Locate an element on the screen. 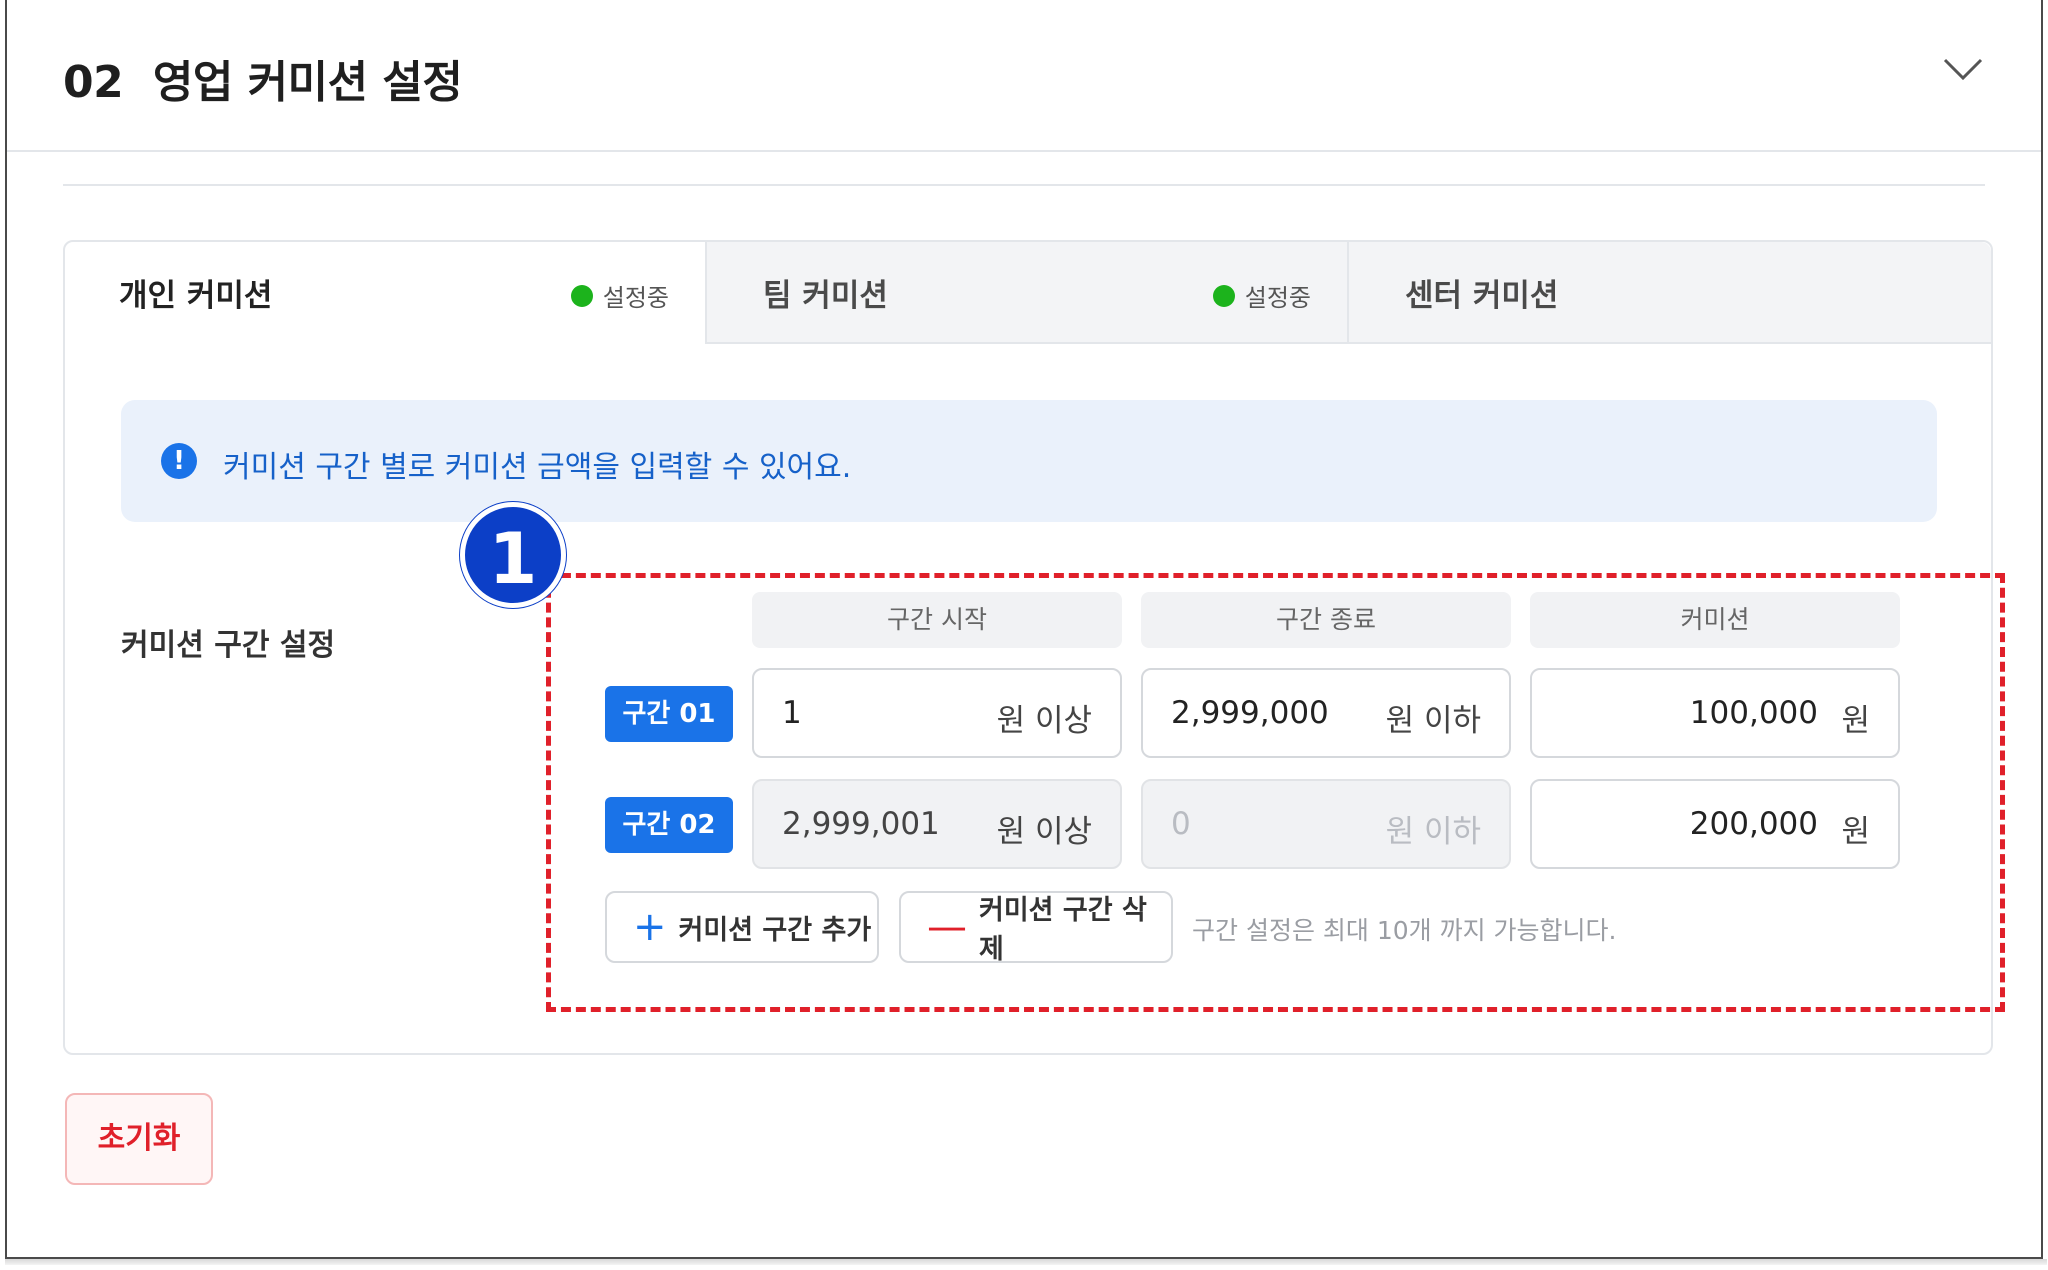 This screenshot has height=1270, width=2048. section-title: 02 영업 커미션 설정 is located at coordinates (263, 78).